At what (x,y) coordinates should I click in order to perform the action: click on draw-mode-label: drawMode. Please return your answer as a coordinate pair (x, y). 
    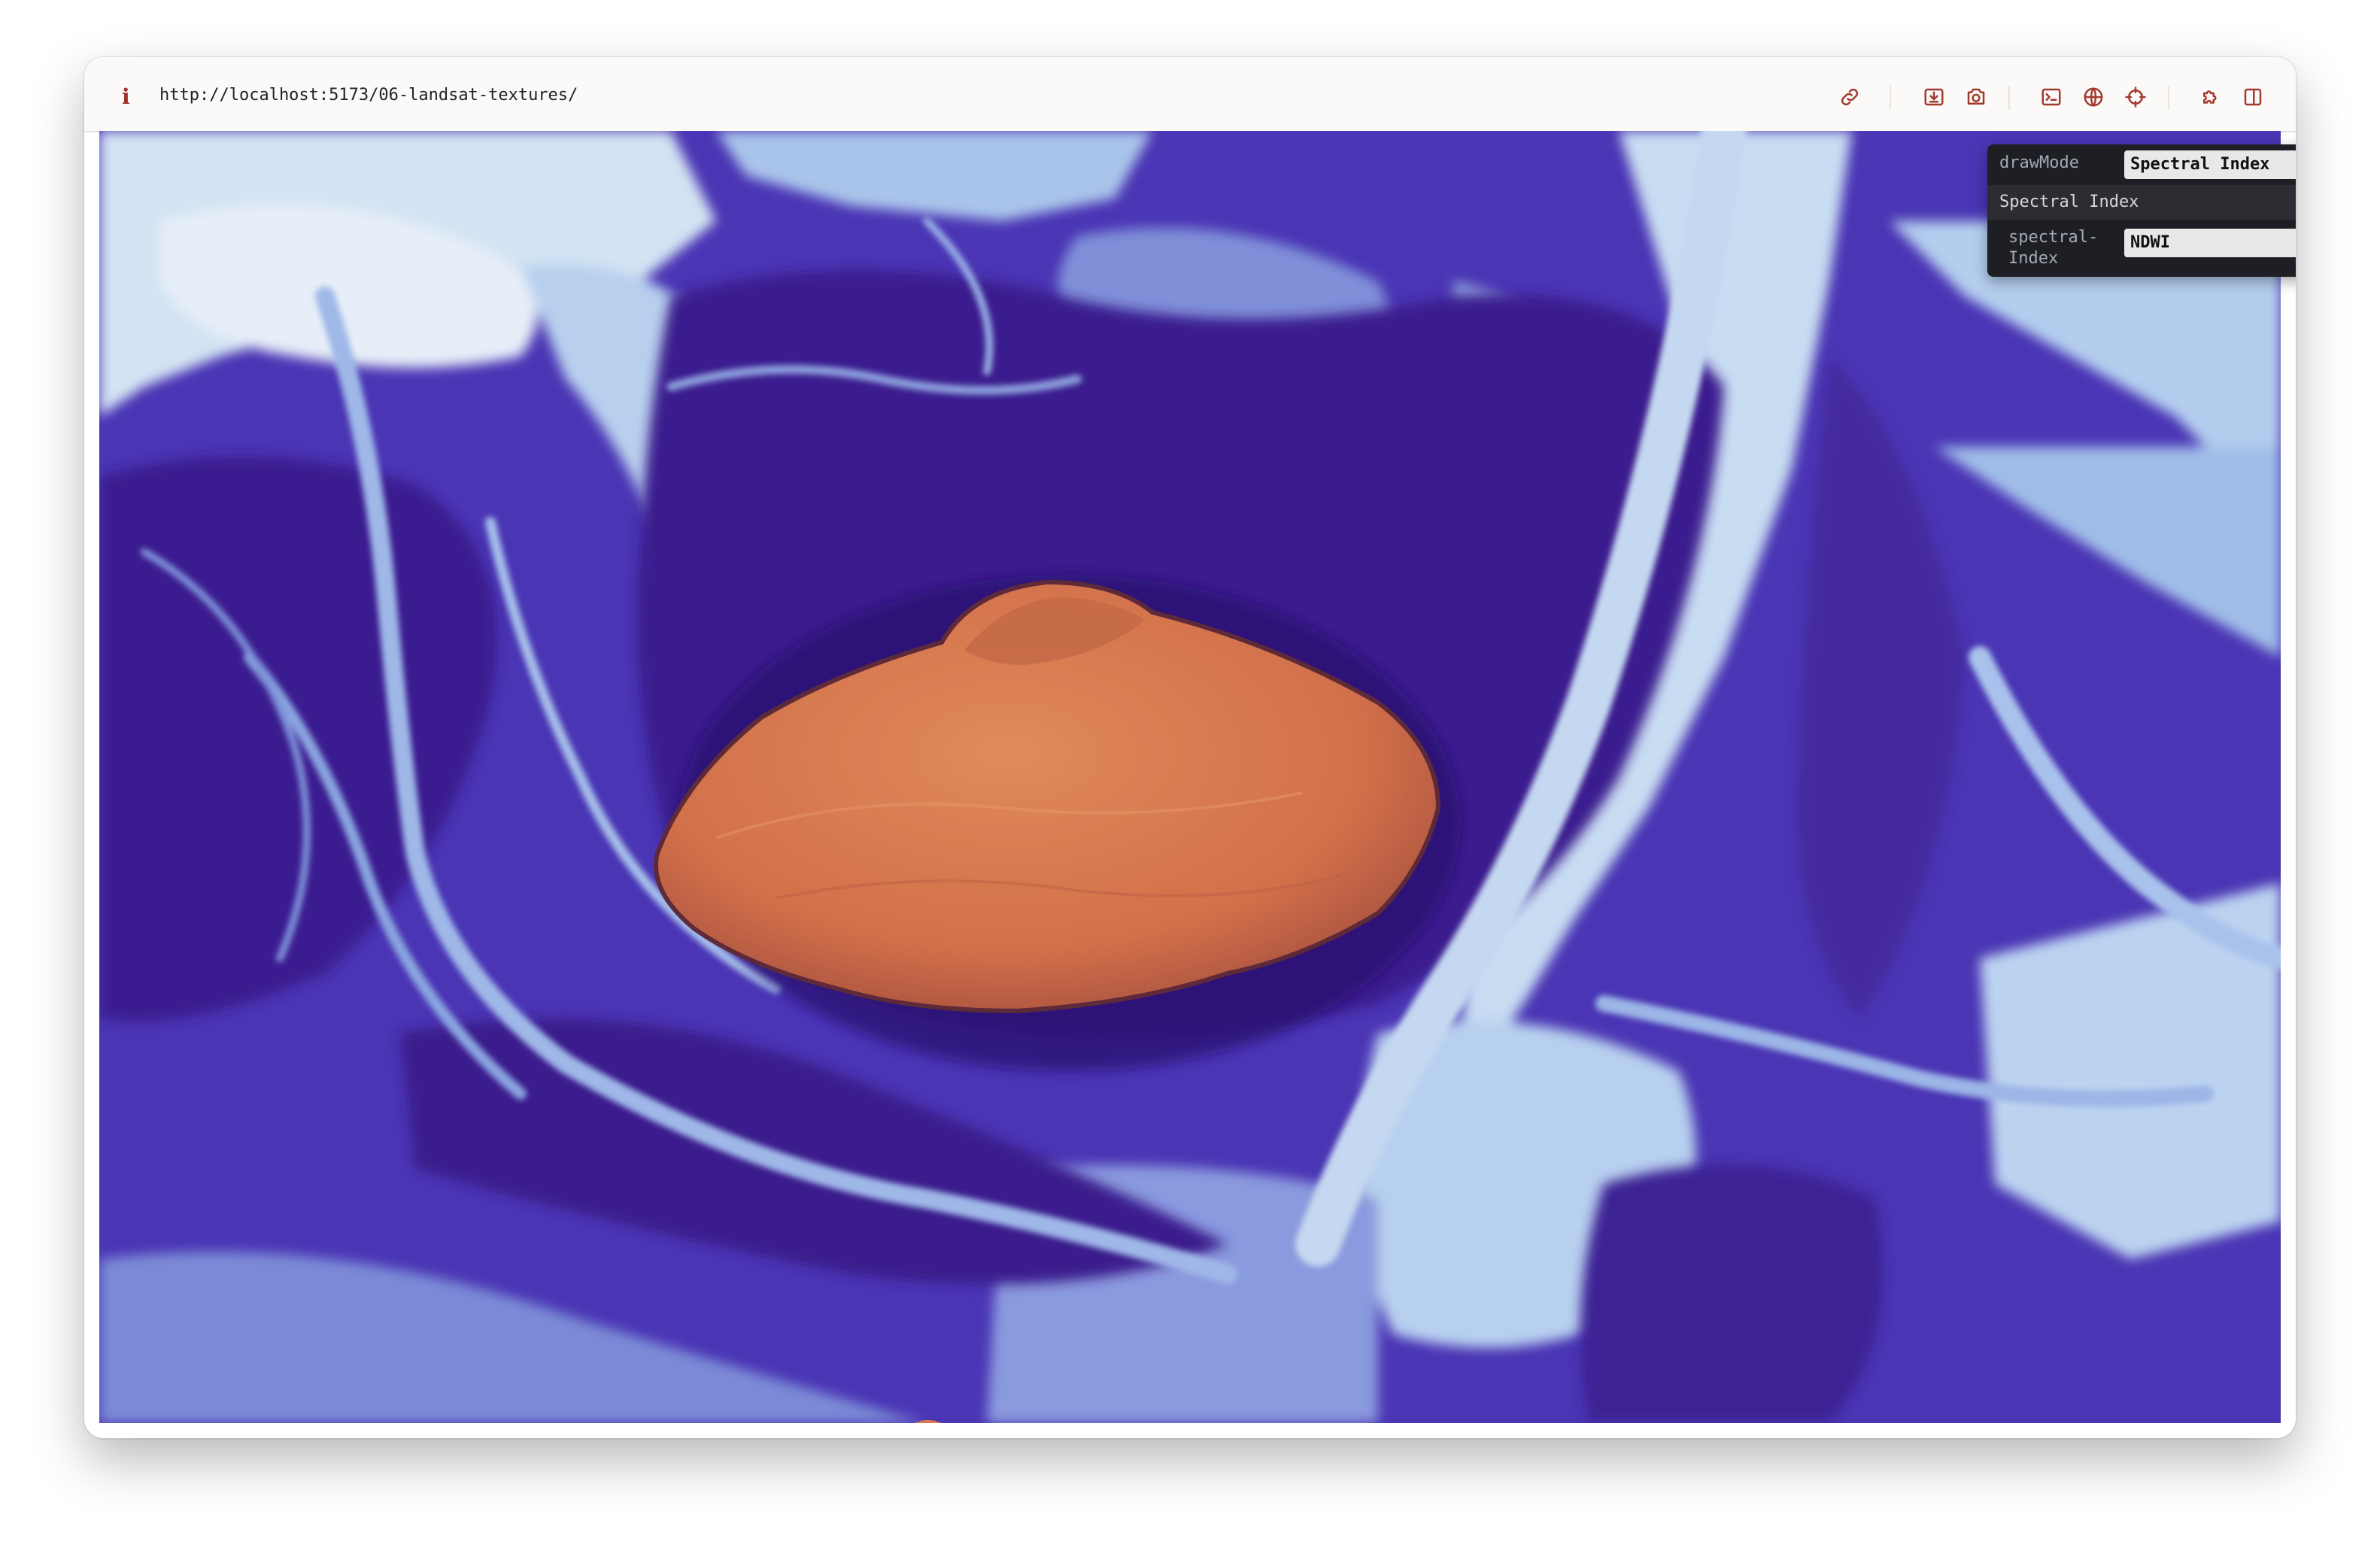
    Looking at the image, I should click on (2039, 163).